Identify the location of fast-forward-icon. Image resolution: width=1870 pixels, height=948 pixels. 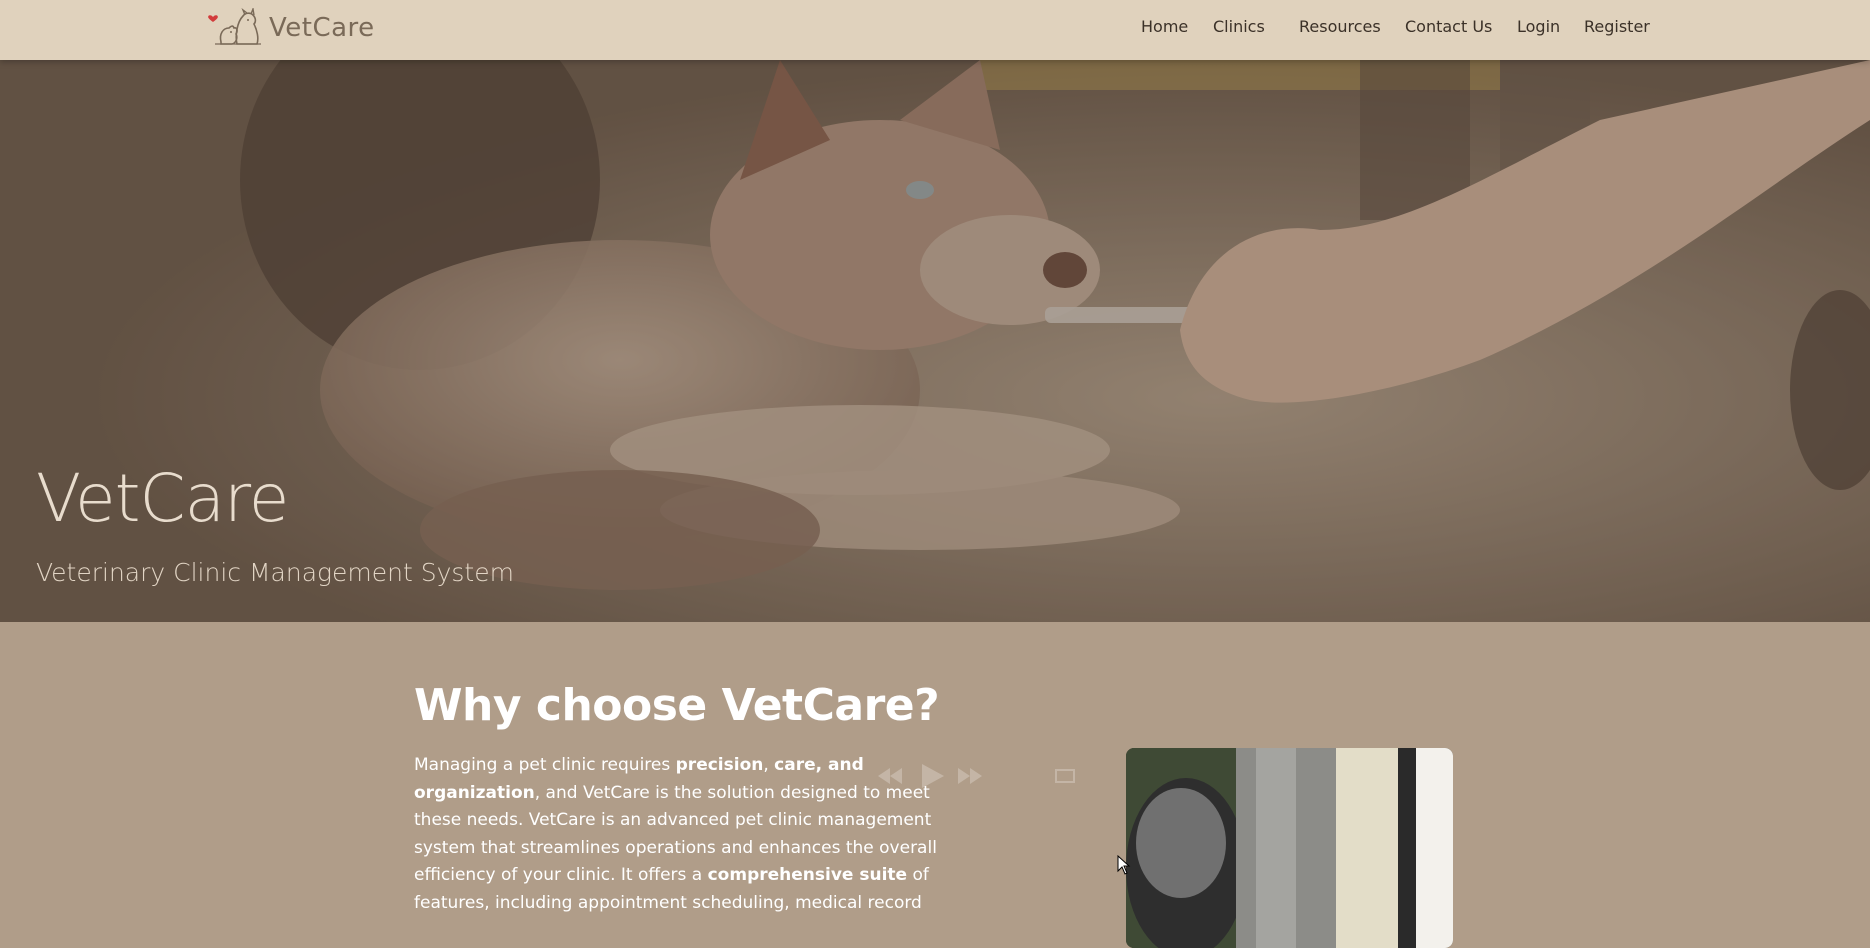
(970, 776).